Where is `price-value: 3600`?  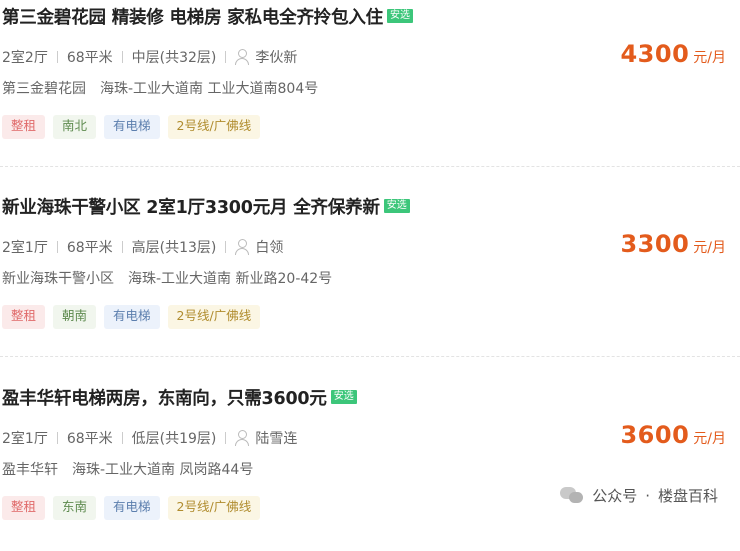
price-value: 3600 is located at coordinates (655, 435).